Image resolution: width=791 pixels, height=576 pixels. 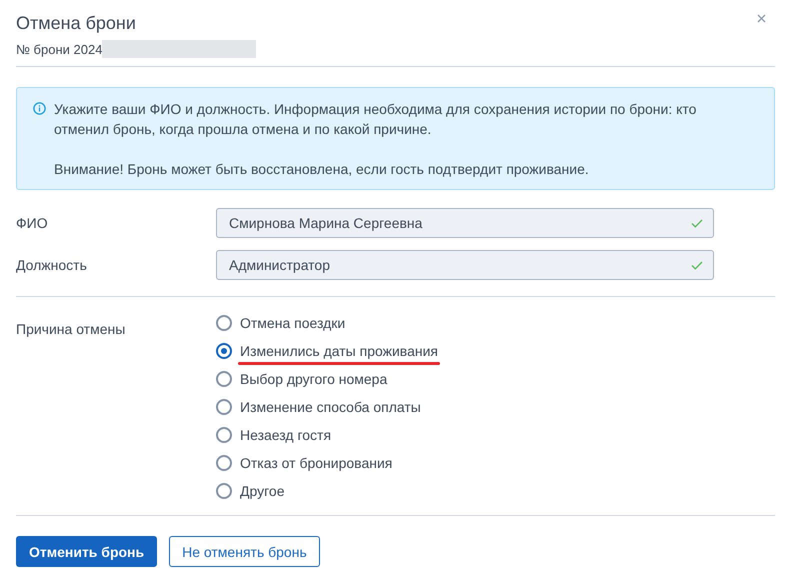 What do you see at coordinates (39, 108) in the screenshot?
I see `info-icon` at bounding box center [39, 108].